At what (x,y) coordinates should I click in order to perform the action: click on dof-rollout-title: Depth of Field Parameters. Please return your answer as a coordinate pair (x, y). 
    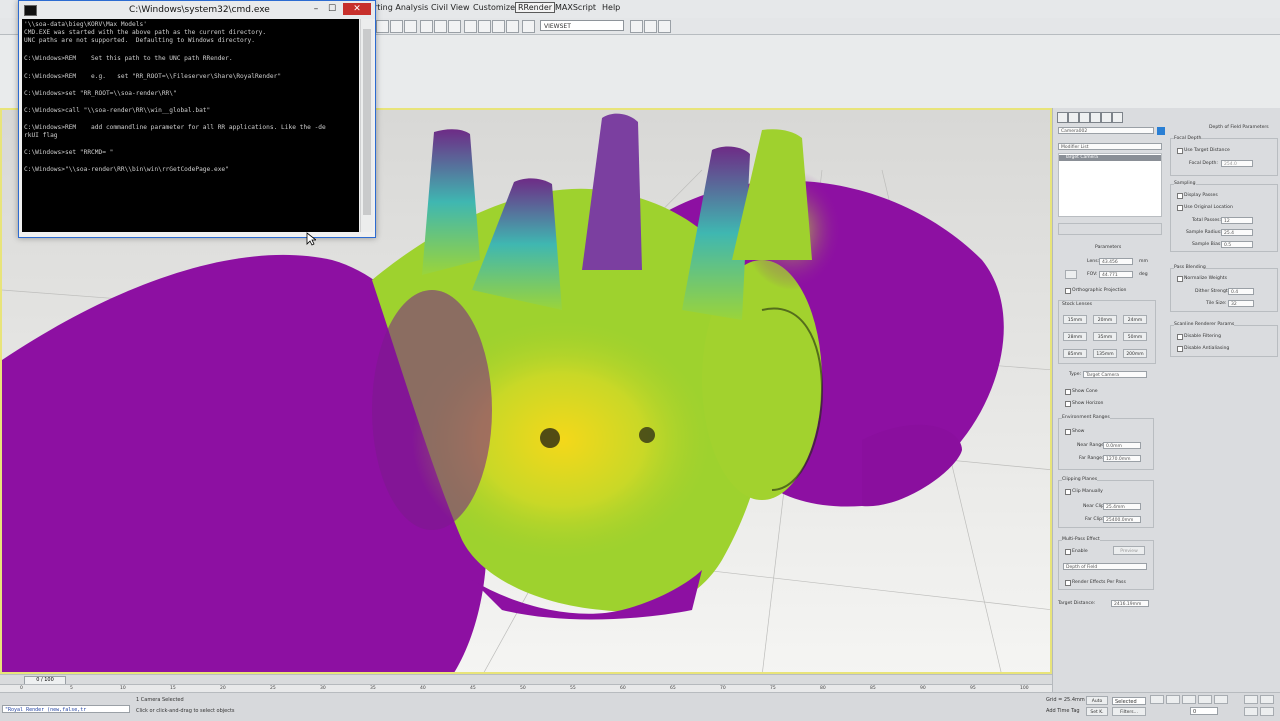
    Looking at the image, I should click on (1239, 127).